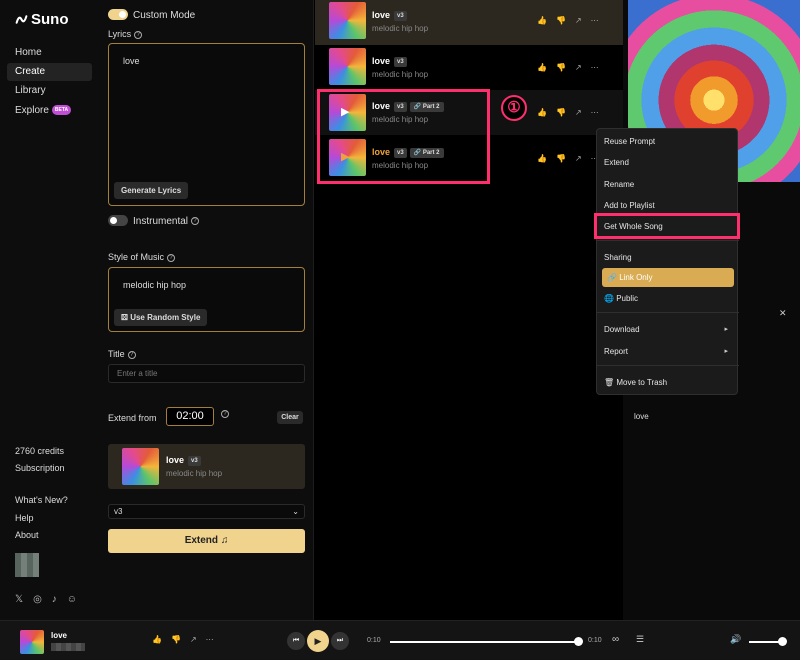 The image size is (800, 660). I want to click on suno-logo: Suno, so click(42, 19).